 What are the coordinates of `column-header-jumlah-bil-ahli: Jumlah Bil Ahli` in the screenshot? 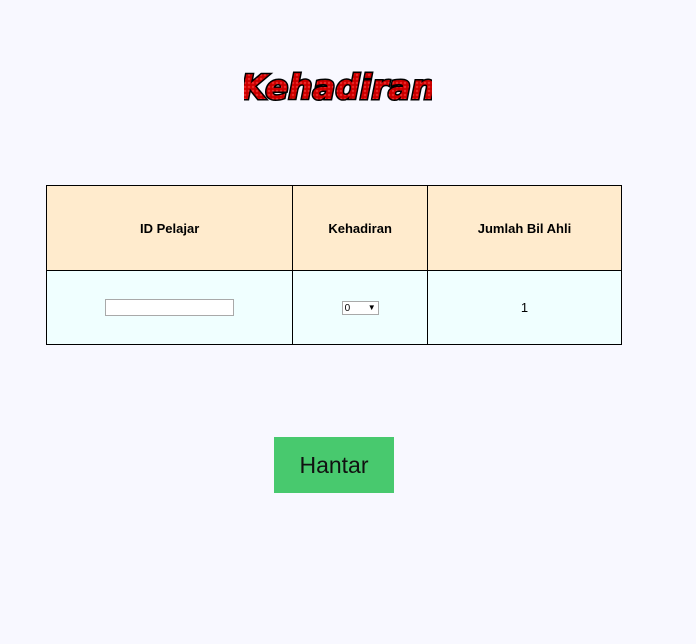 It's located at (524, 228).